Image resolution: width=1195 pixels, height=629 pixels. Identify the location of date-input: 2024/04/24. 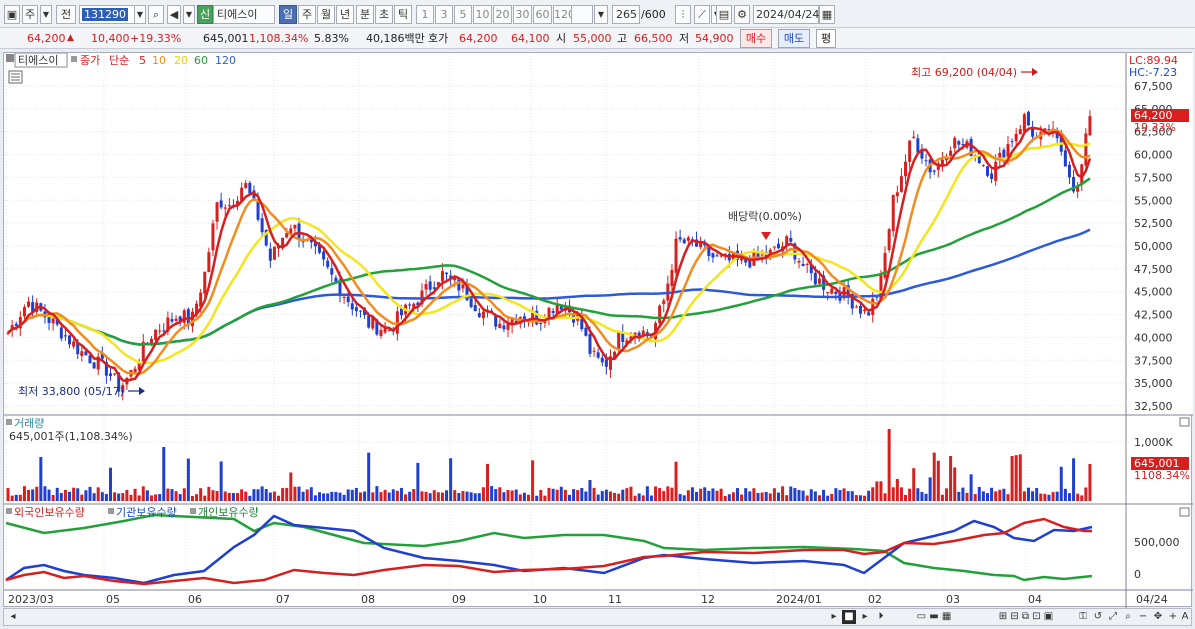
(786, 14).